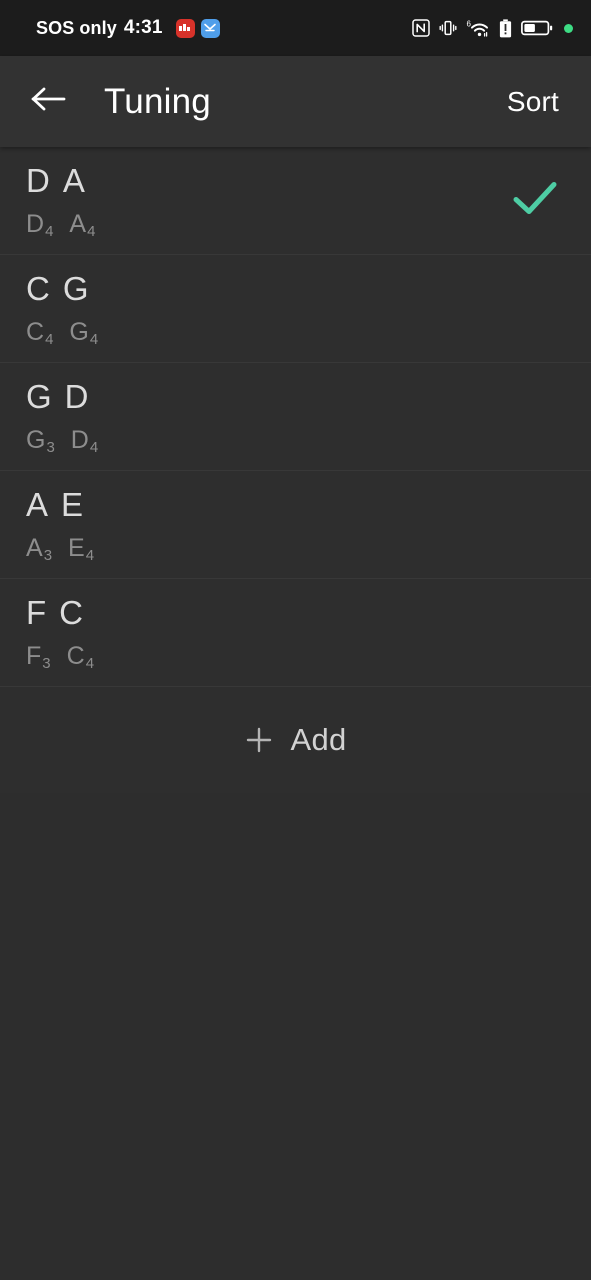  Describe the element at coordinates (80, 657) in the screenshot. I see `pitch-secondary: C4` at that location.